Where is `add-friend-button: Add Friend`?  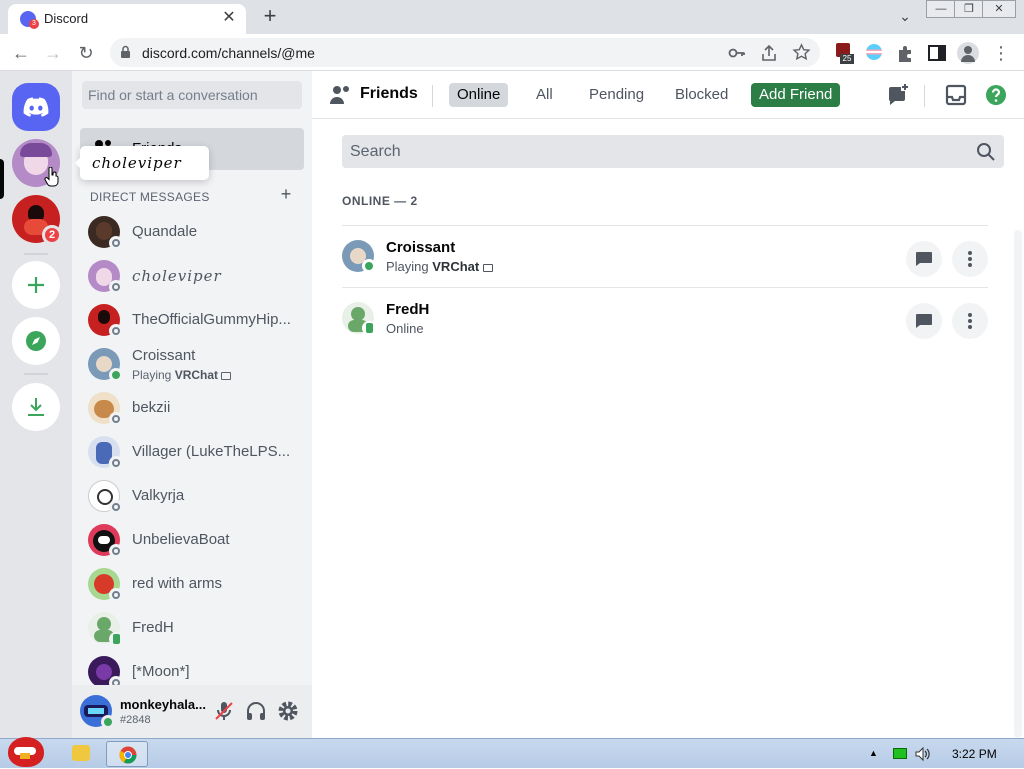
add-friend-button: Add Friend is located at coordinates (796, 95).